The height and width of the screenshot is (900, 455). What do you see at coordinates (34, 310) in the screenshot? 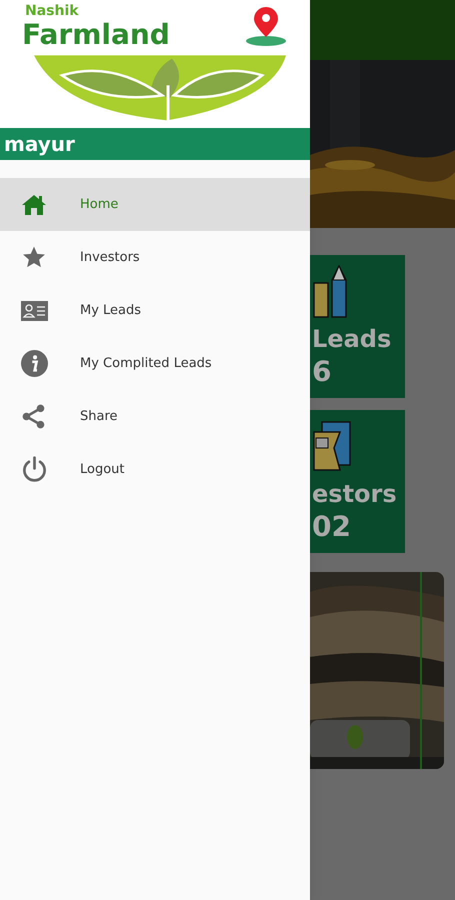
I see `contact-card-icon` at bounding box center [34, 310].